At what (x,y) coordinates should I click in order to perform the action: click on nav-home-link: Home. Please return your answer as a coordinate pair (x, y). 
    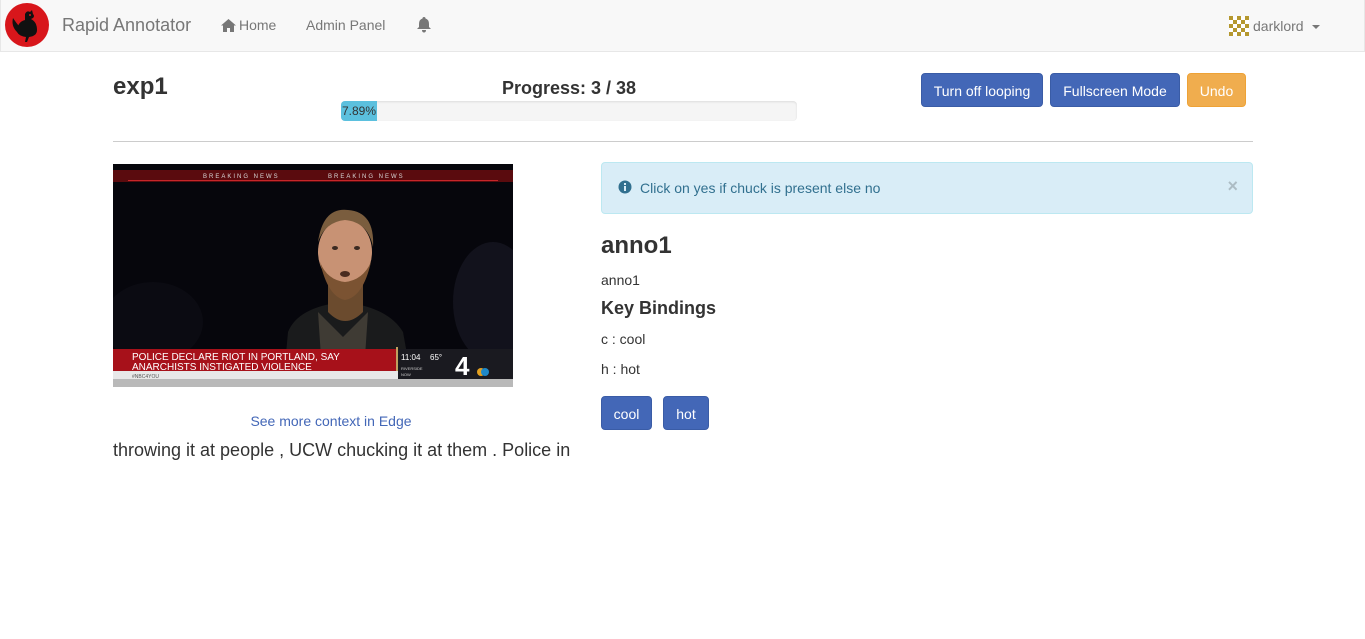
    Looking at the image, I should click on (248, 25).